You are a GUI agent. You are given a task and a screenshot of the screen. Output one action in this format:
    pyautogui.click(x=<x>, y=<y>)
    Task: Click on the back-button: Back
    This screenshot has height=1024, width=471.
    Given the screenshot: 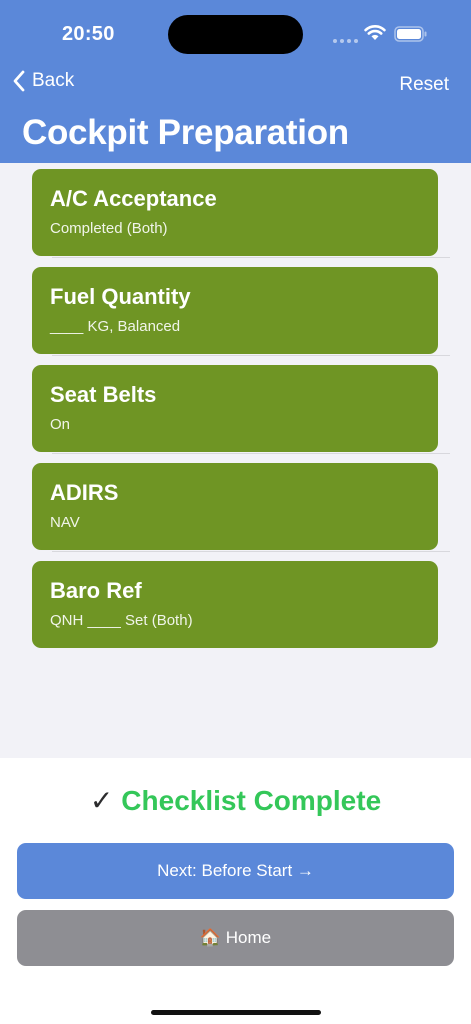 What is the action you would take?
    pyautogui.click(x=43, y=81)
    